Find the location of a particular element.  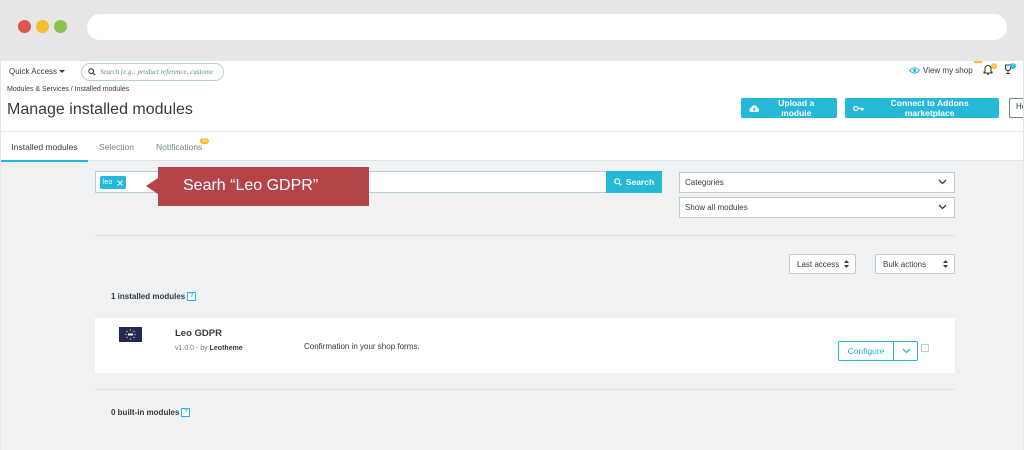

module-select-checkbox is located at coordinates (925, 348).